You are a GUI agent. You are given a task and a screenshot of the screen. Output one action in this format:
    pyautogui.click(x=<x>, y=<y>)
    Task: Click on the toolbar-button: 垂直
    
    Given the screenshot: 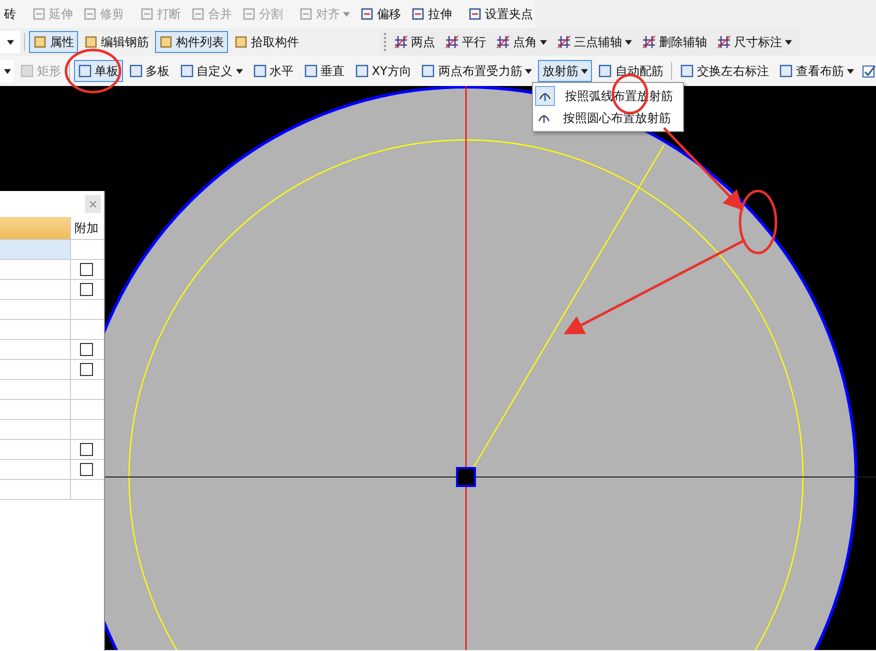 What is the action you would take?
    pyautogui.click(x=324, y=71)
    